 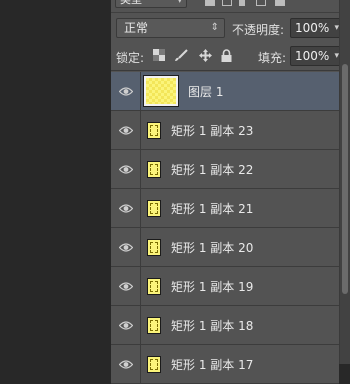 I want to click on scrollbar-thumb, so click(x=345, y=179).